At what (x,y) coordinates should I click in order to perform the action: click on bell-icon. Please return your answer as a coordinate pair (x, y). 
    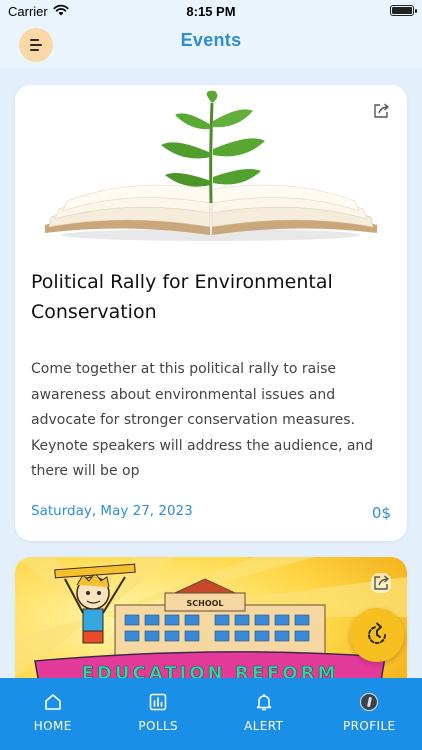
    Looking at the image, I should click on (263, 702).